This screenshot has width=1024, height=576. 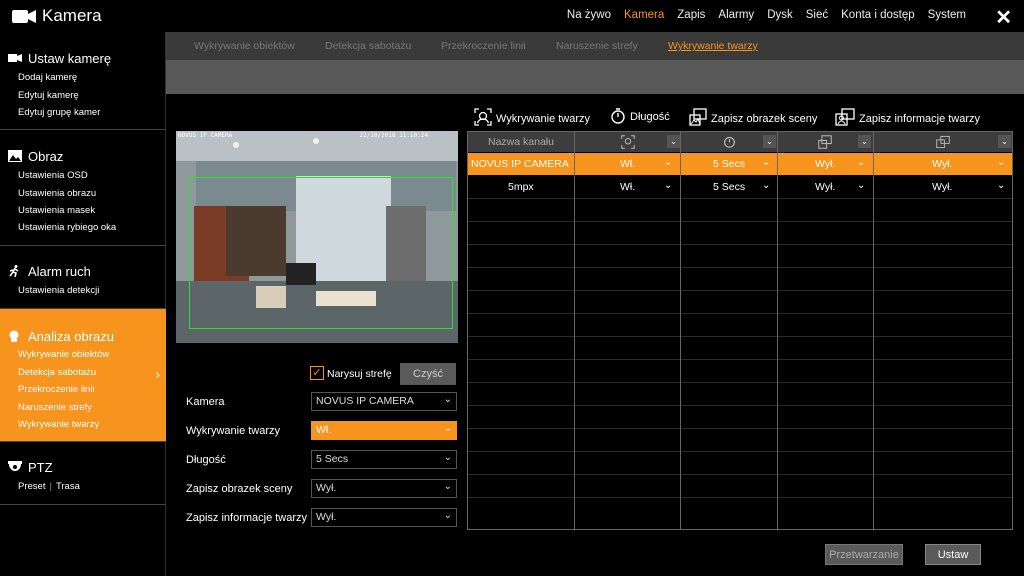 I want to click on face-info-select: Wył. ⌄, so click(x=384, y=517).